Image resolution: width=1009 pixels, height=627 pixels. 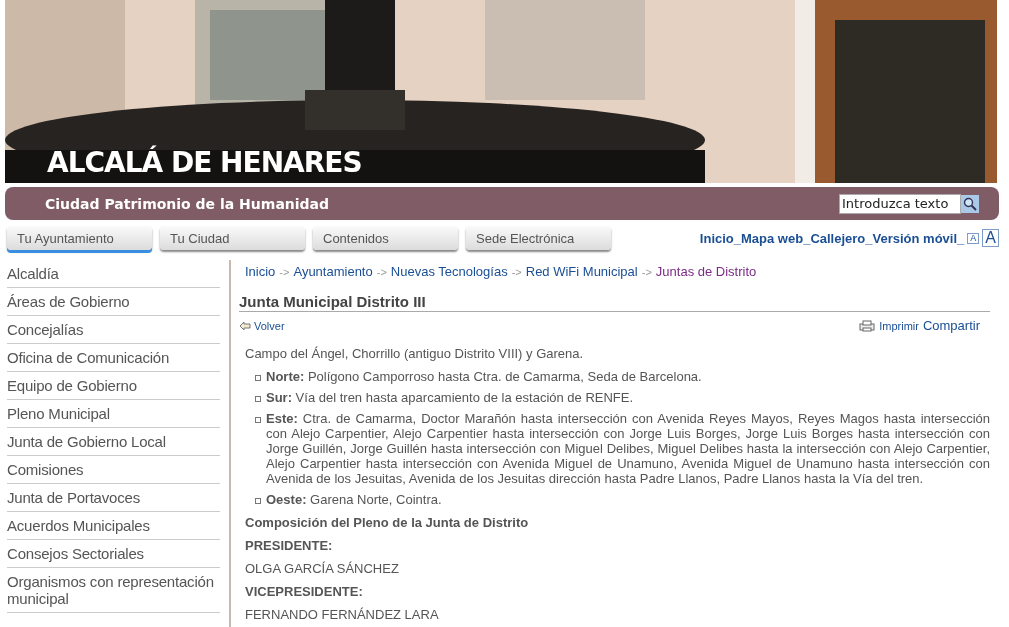 What do you see at coordinates (322, 568) in the screenshot?
I see `member-name: OLGA GARCÍA SÁNCHEZ` at bounding box center [322, 568].